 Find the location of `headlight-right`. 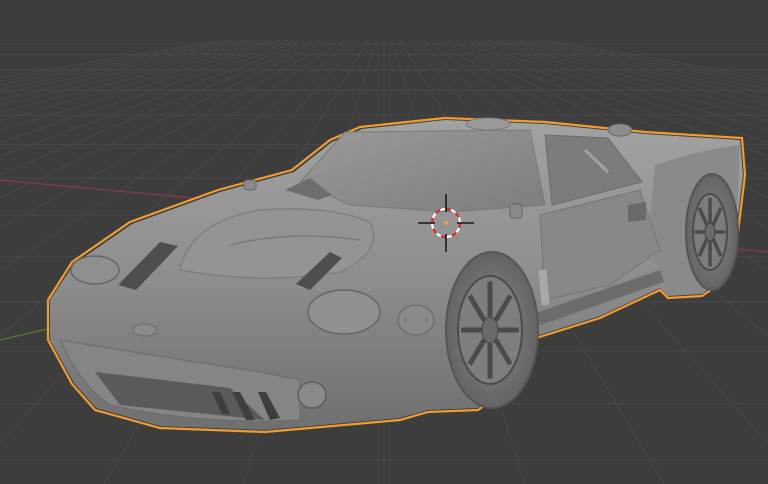

headlight-right is located at coordinates (344, 312).